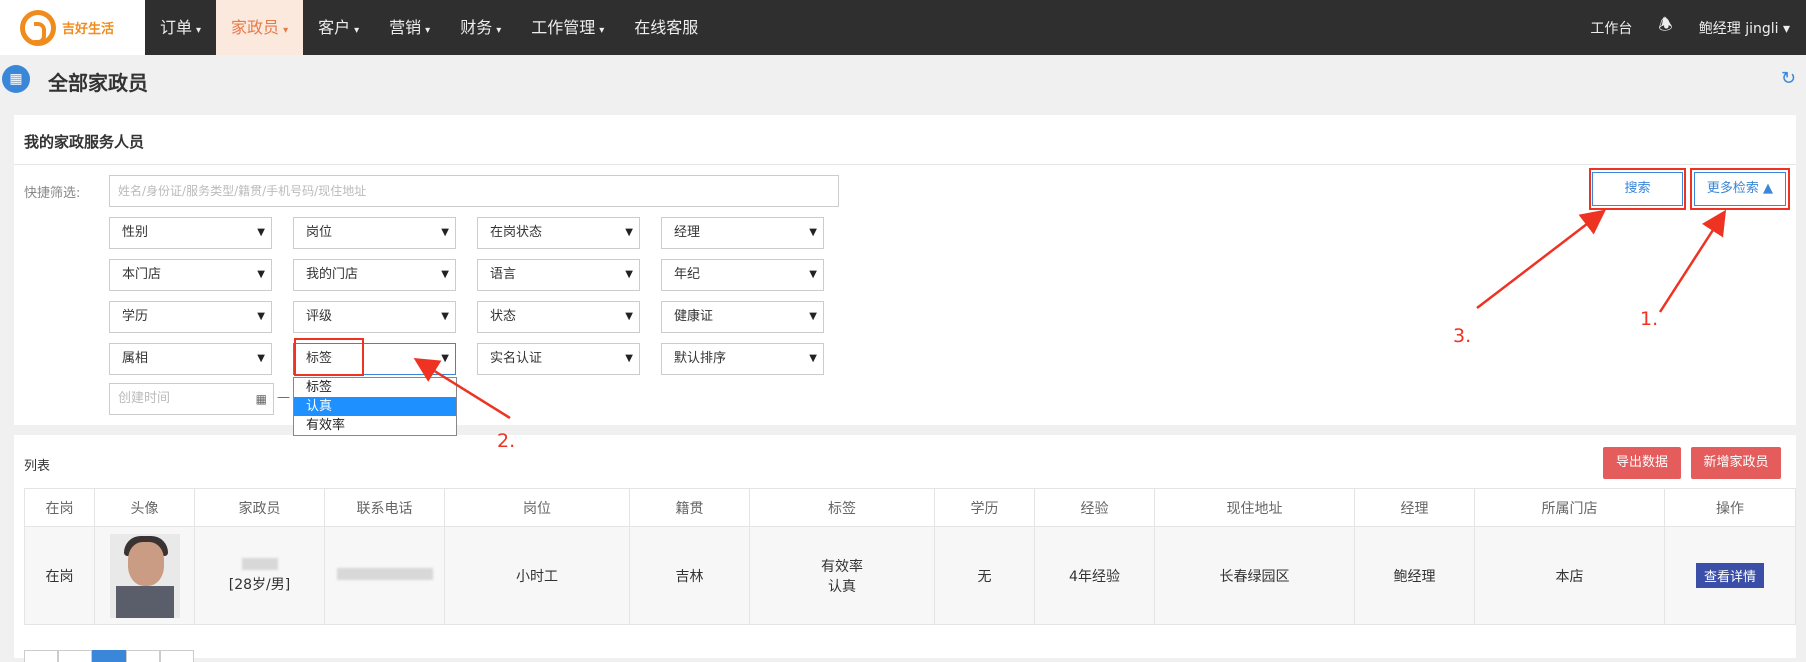 The image size is (1806, 662). What do you see at coordinates (1649, 319) in the screenshot?
I see `annotation-label-1: 1.` at bounding box center [1649, 319].